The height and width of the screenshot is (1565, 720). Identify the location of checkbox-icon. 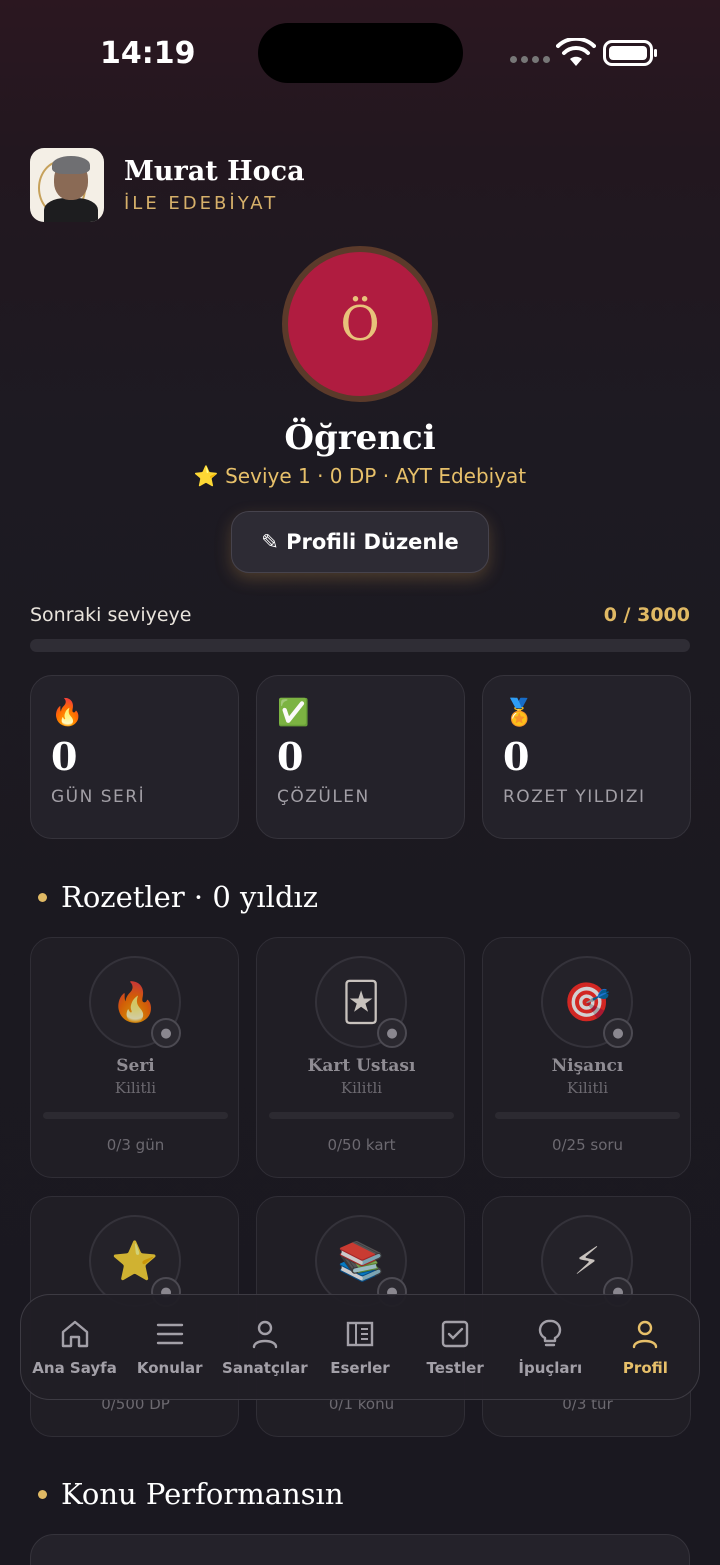
(455, 1334).